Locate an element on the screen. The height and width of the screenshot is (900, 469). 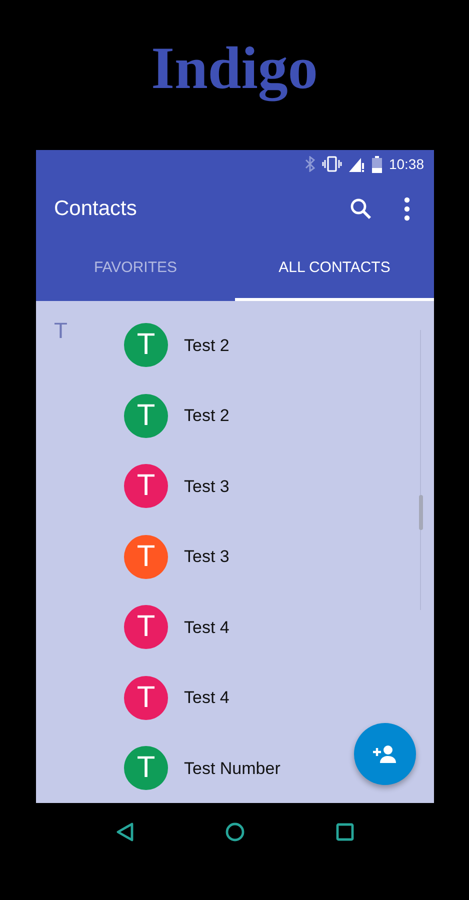
contact-name: Test Number is located at coordinates (232, 768).